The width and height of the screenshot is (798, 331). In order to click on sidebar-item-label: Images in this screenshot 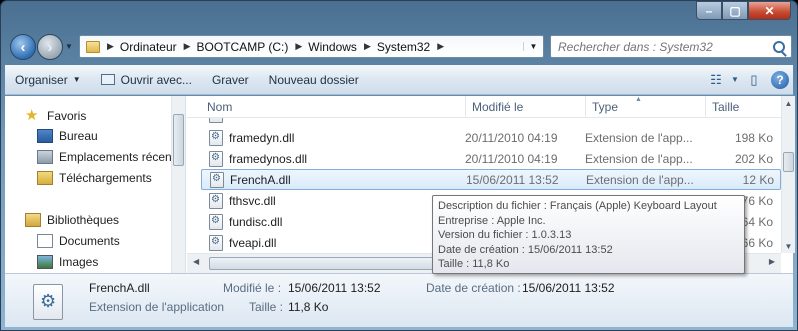, I will do `click(79, 262)`.